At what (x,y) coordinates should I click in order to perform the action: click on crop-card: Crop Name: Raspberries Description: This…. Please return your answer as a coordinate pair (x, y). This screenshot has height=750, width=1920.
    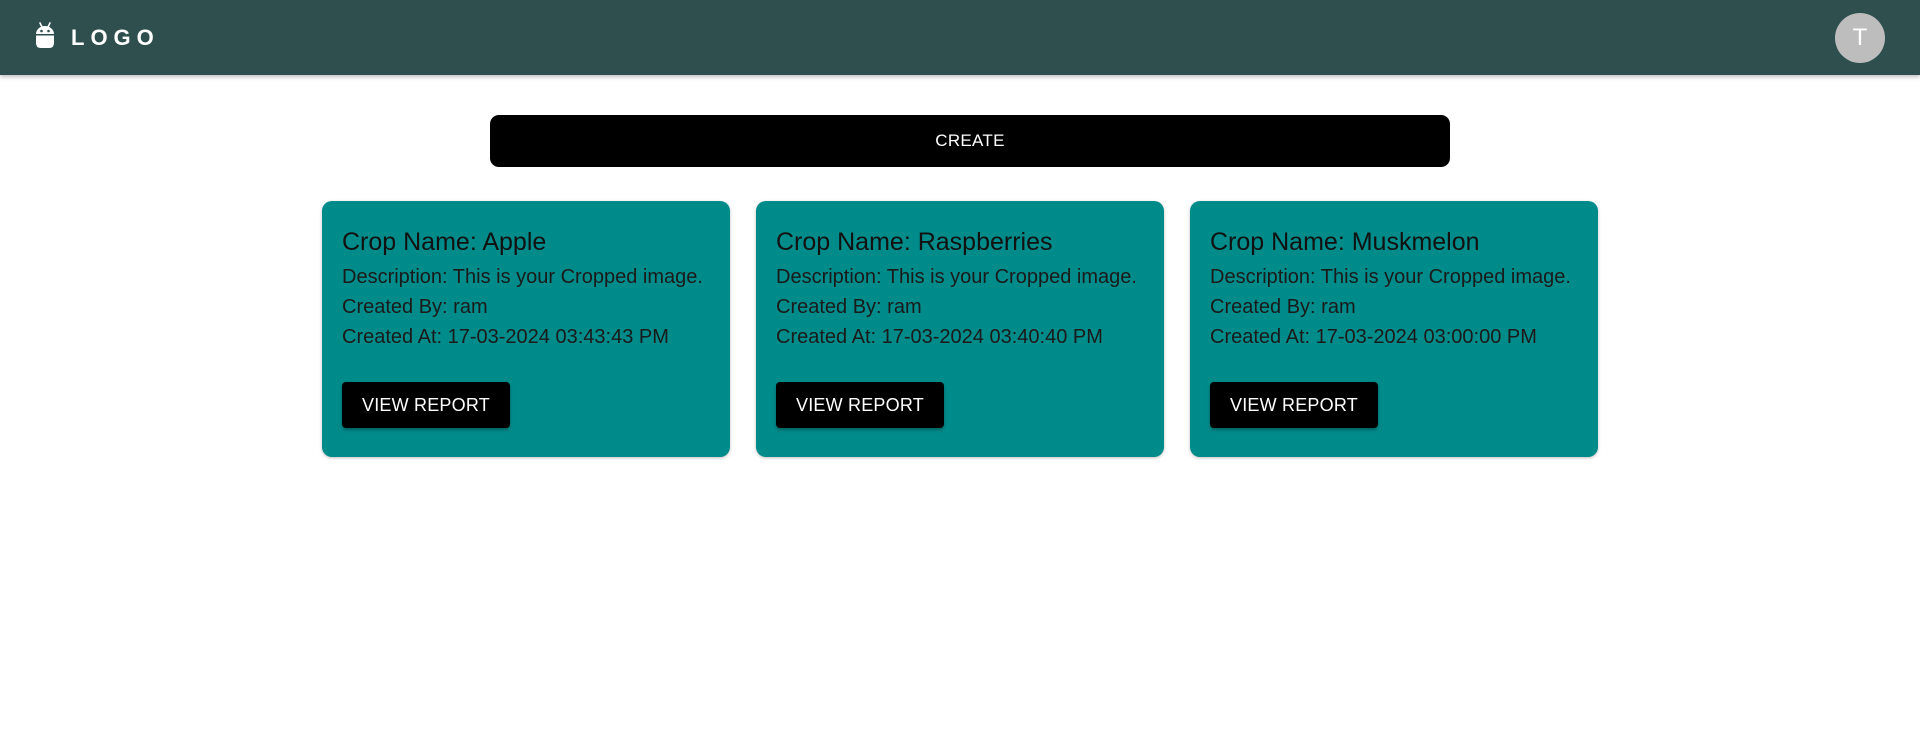
    Looking at the image, I should click on (960, 329).